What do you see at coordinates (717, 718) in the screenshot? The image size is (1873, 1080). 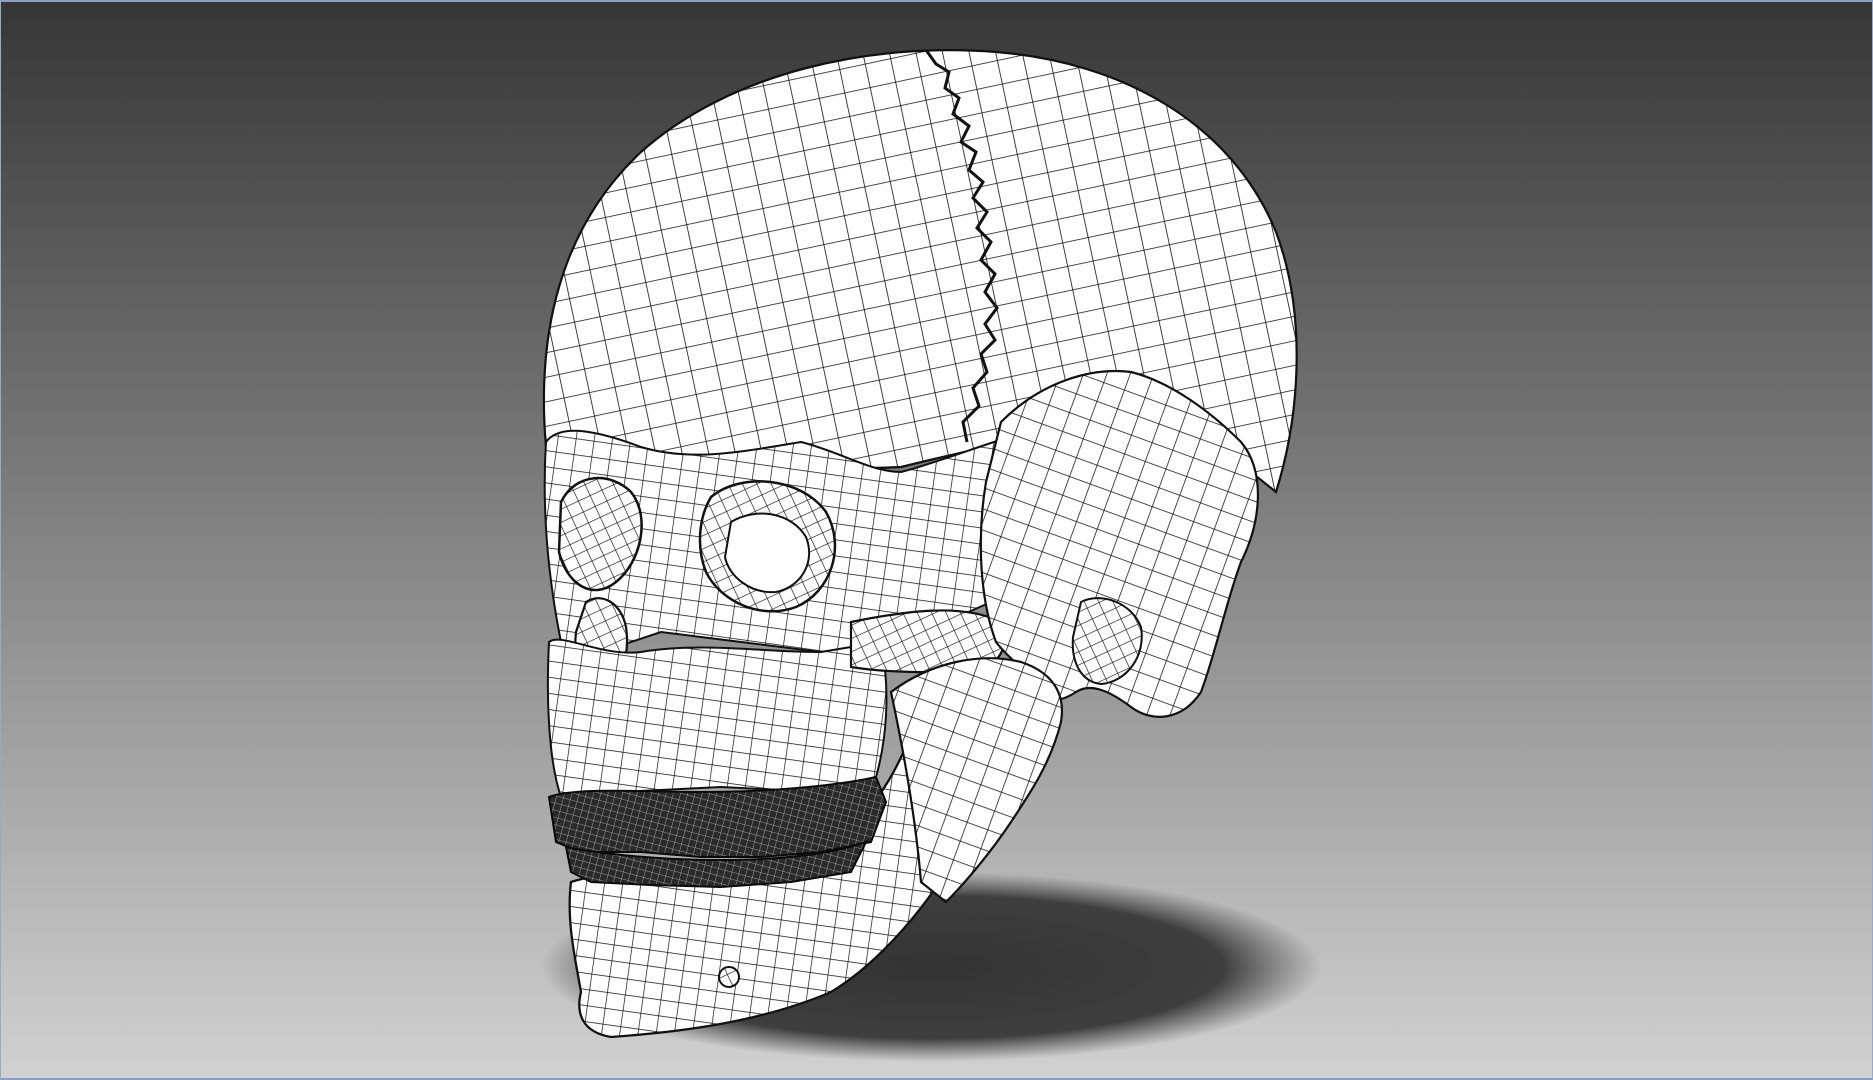 I see `maxilla` at bounding box center [717, 718].